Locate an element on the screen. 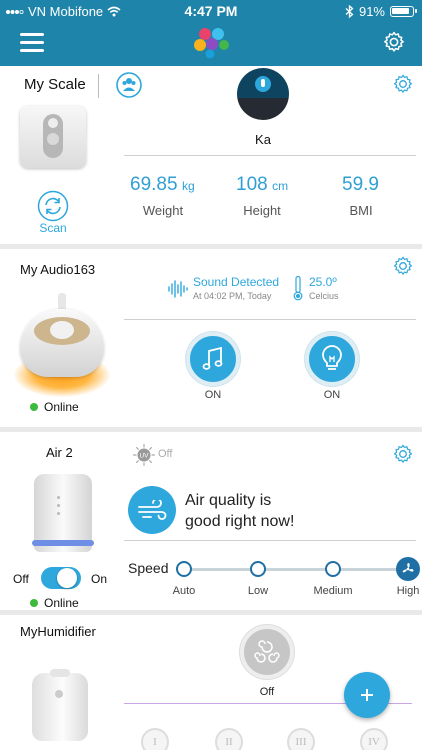  weight-label: Weight is located at coordinates (163, 210).